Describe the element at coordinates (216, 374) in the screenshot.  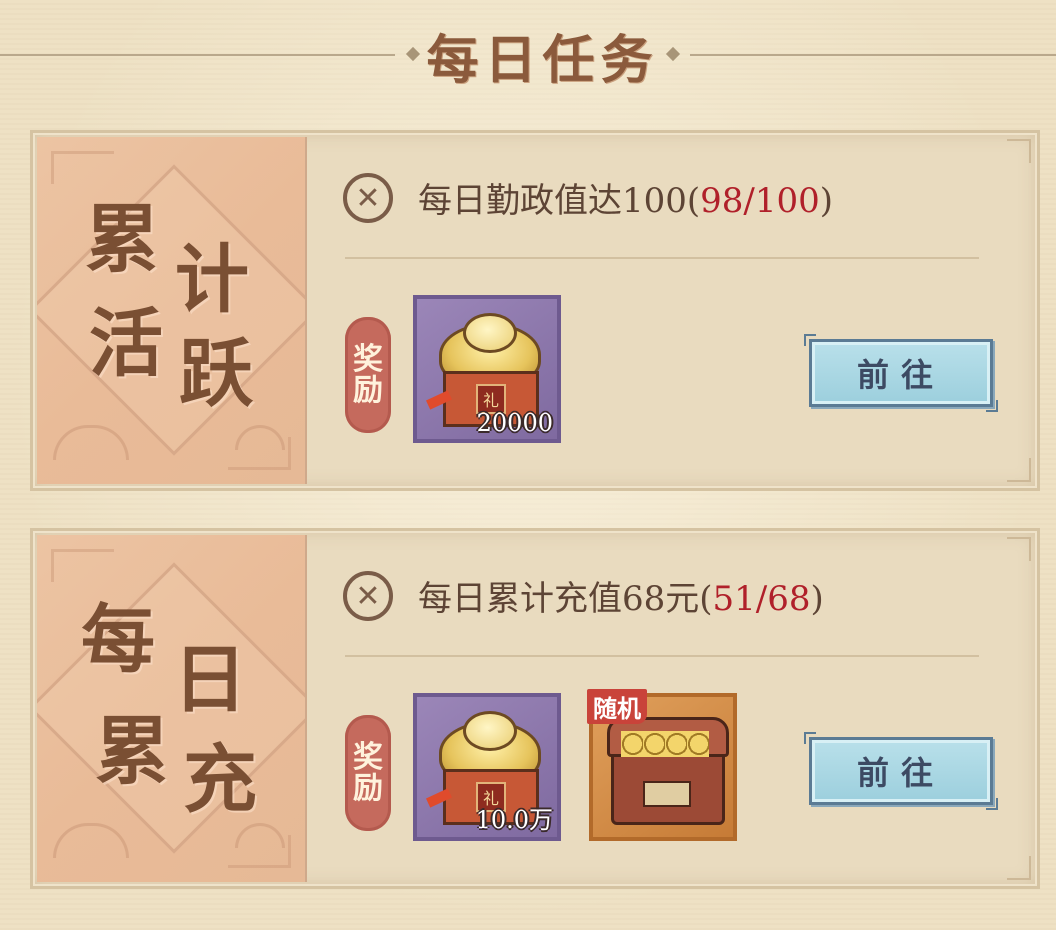
I see `banner-char: 跃` at that location.